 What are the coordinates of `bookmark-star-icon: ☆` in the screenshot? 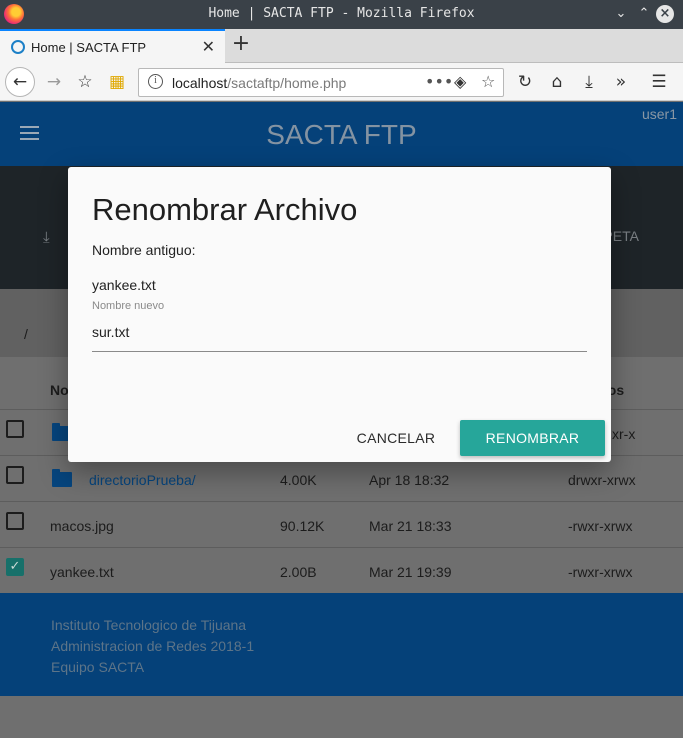 It's located at (488, 81).